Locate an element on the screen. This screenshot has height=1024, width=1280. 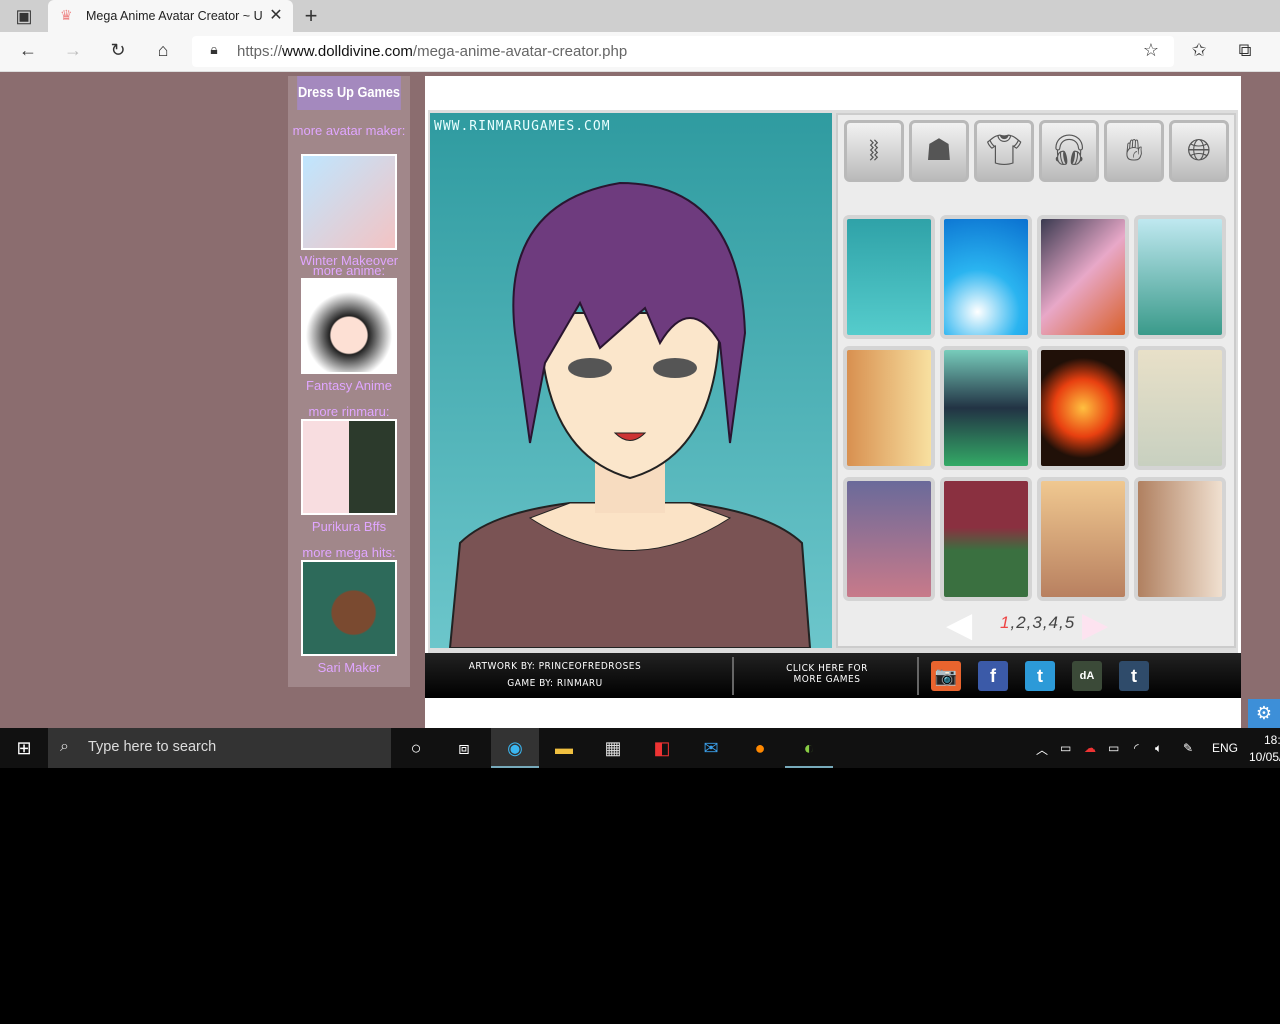
thumb-fantasy-anime is located at coordinates (349, 326).